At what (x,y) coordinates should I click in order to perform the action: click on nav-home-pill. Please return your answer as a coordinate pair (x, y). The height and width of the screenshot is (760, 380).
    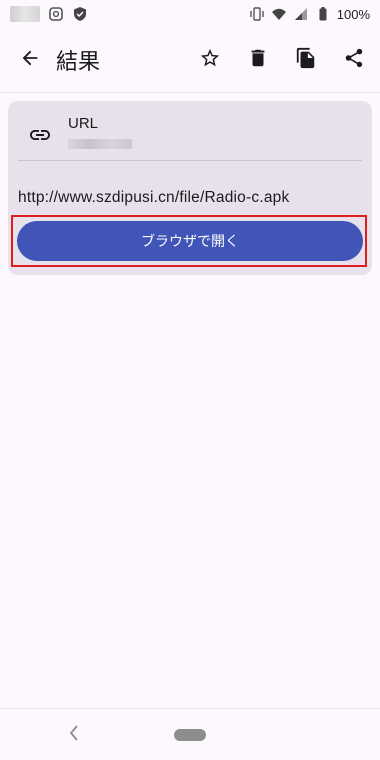
    Looking at the image, I should click on (190, 735).